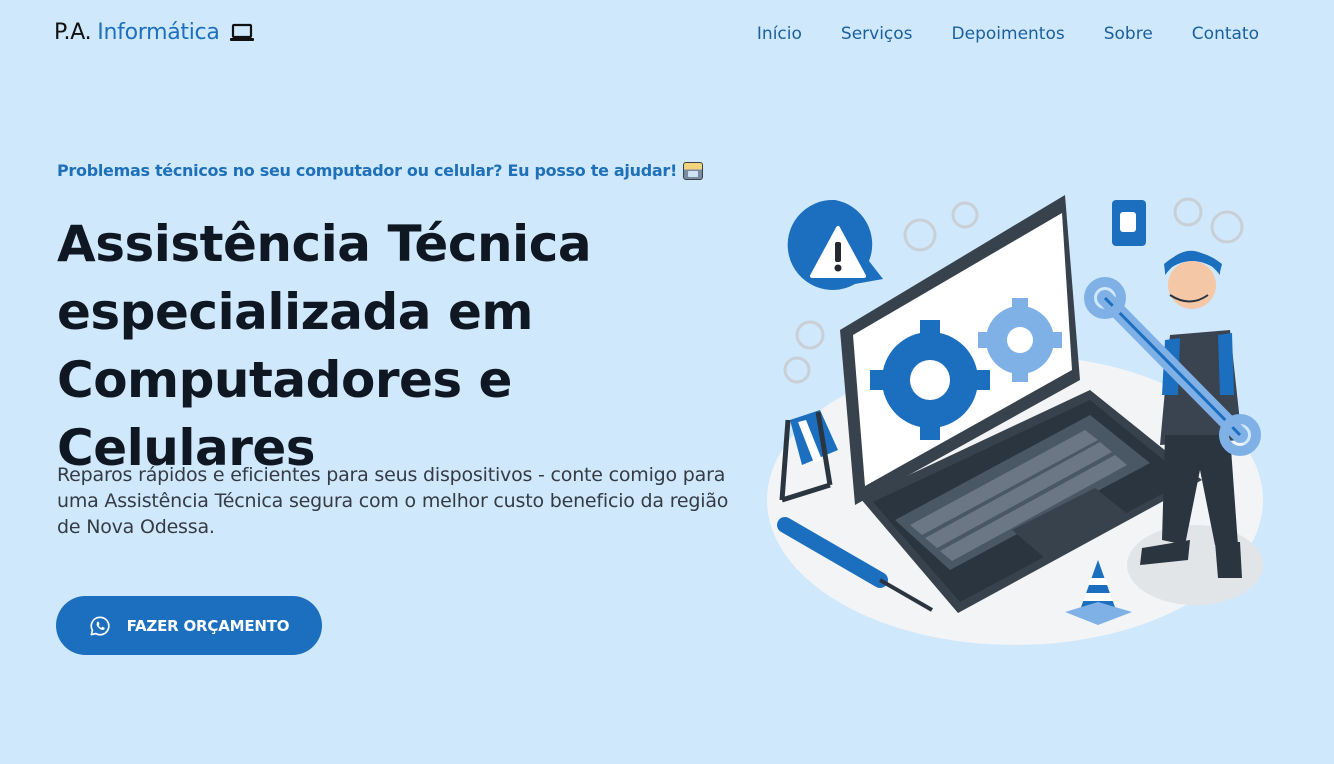  I want to click on headline-line-3: Computadores e Celulares, so click(284, 414).